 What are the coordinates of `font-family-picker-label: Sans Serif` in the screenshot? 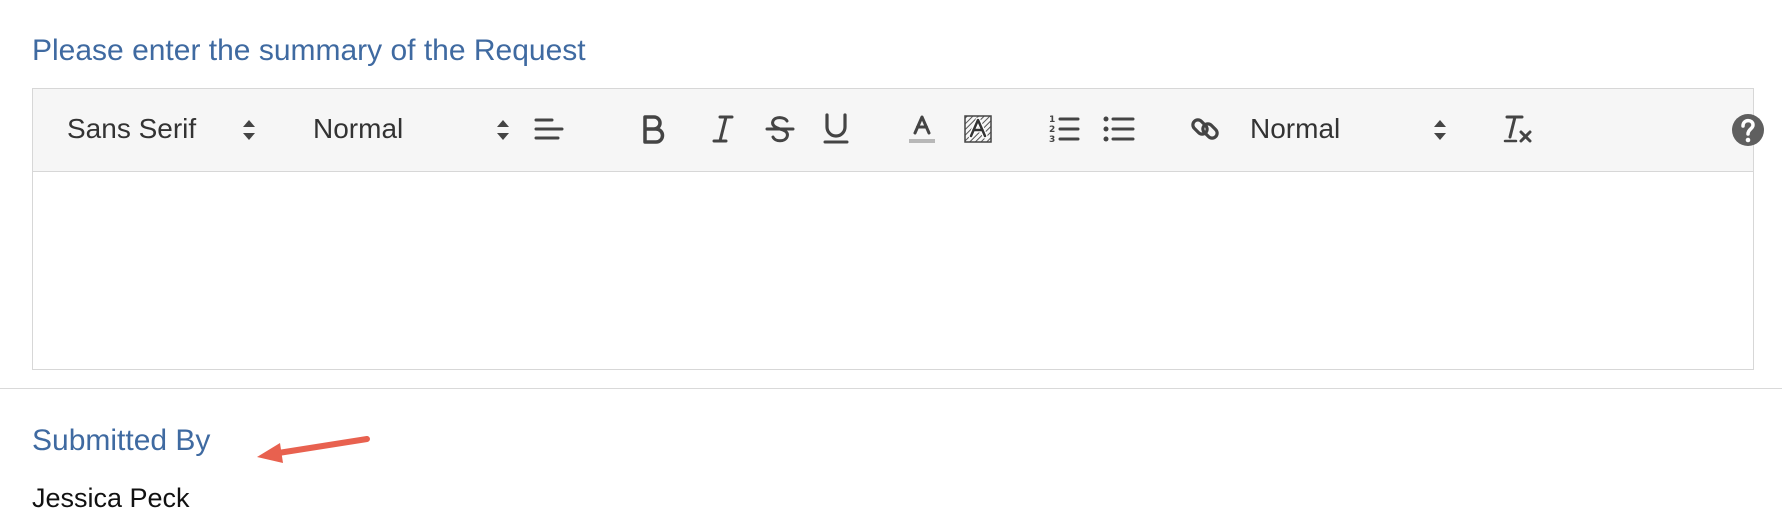 It's located at (132, 128).